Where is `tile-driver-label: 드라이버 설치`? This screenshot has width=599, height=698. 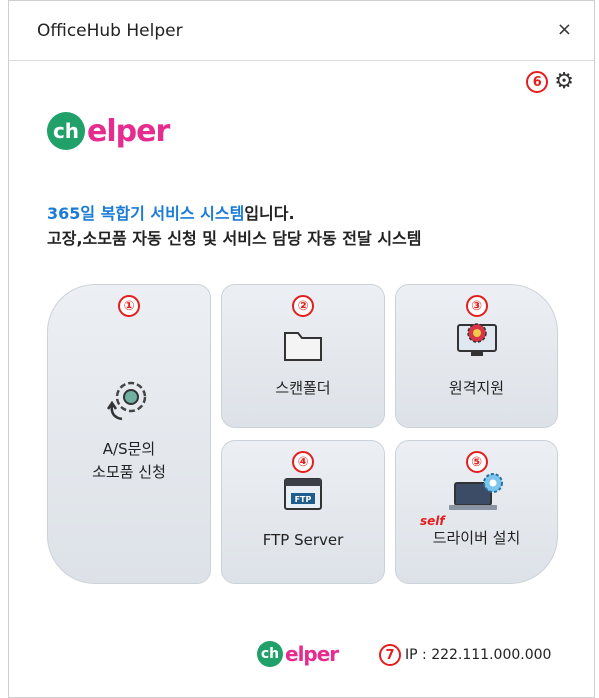 tile-driver-label: 드라이버 설치 is located at coordinates (476, 538).